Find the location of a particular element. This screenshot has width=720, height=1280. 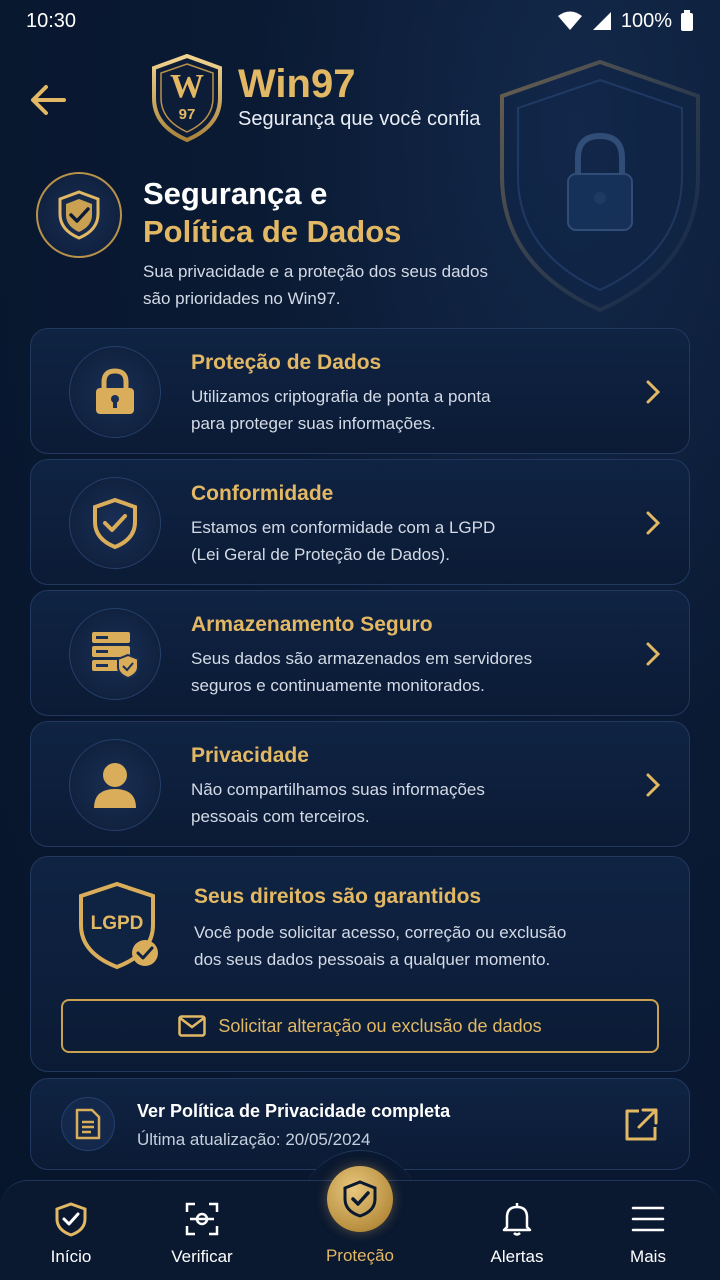

wifi-icon is located at coordinates (569, 20).